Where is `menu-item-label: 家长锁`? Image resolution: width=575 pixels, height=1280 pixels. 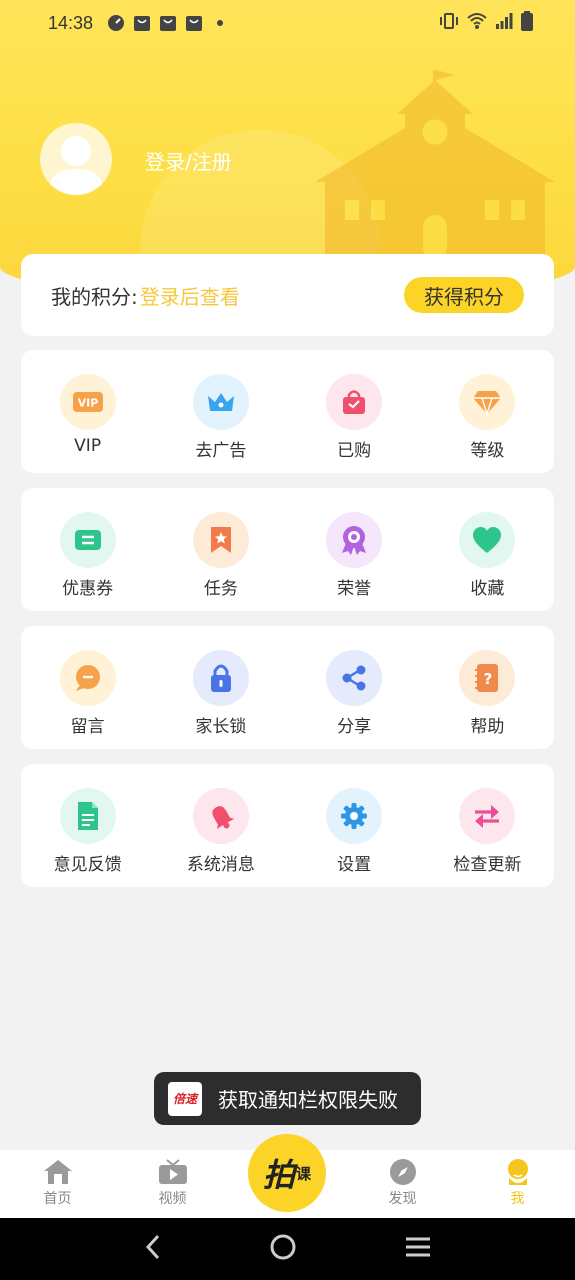
menu-item-label: 家长锁 is located at coordinates (221, 727).